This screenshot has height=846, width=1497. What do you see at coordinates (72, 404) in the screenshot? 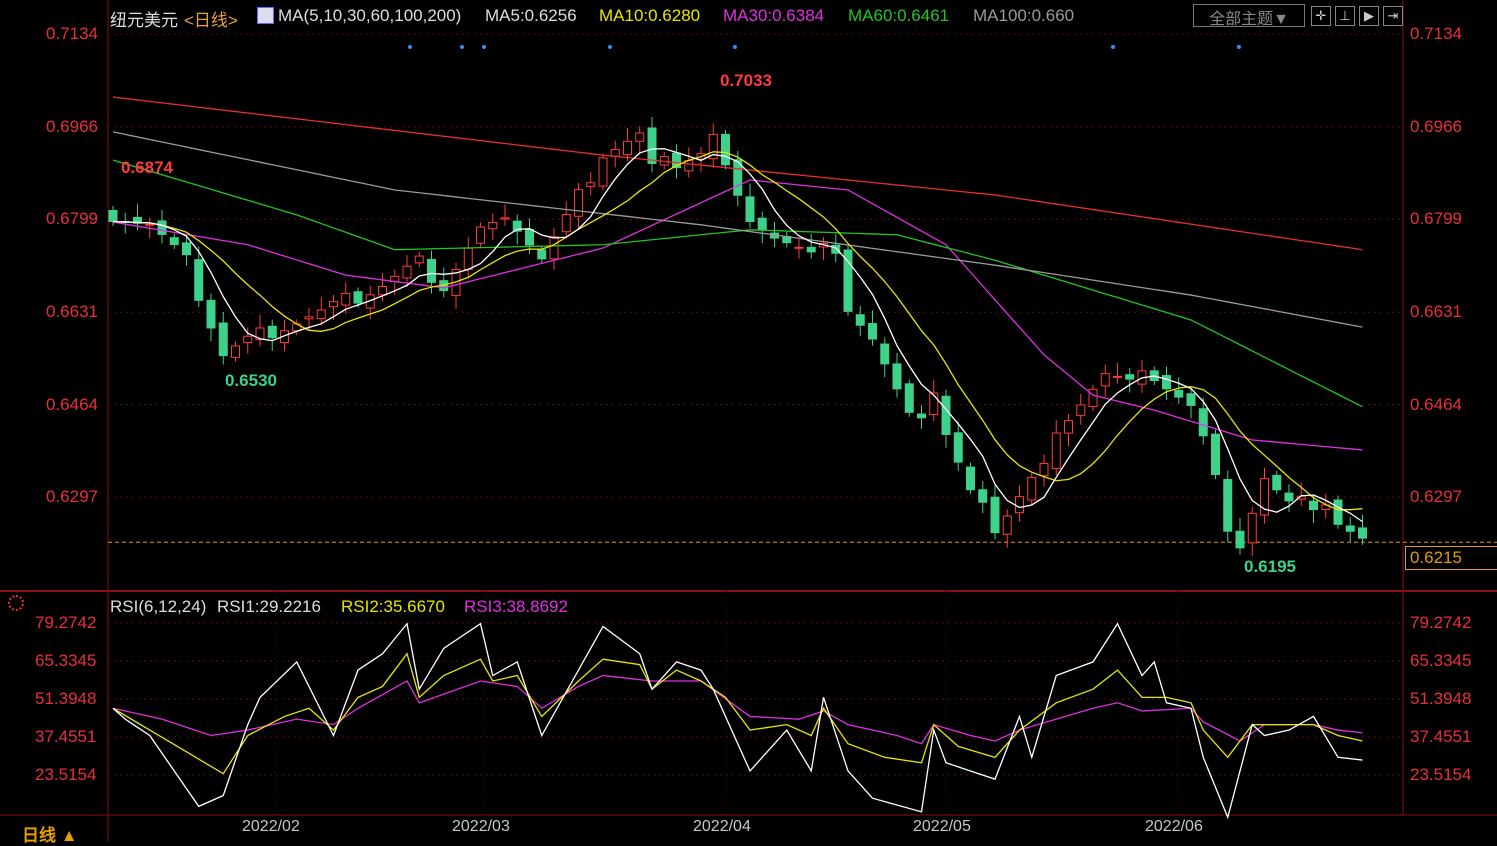
I see `price-tick-left: 0.6464` at bounding box center [72, 404].